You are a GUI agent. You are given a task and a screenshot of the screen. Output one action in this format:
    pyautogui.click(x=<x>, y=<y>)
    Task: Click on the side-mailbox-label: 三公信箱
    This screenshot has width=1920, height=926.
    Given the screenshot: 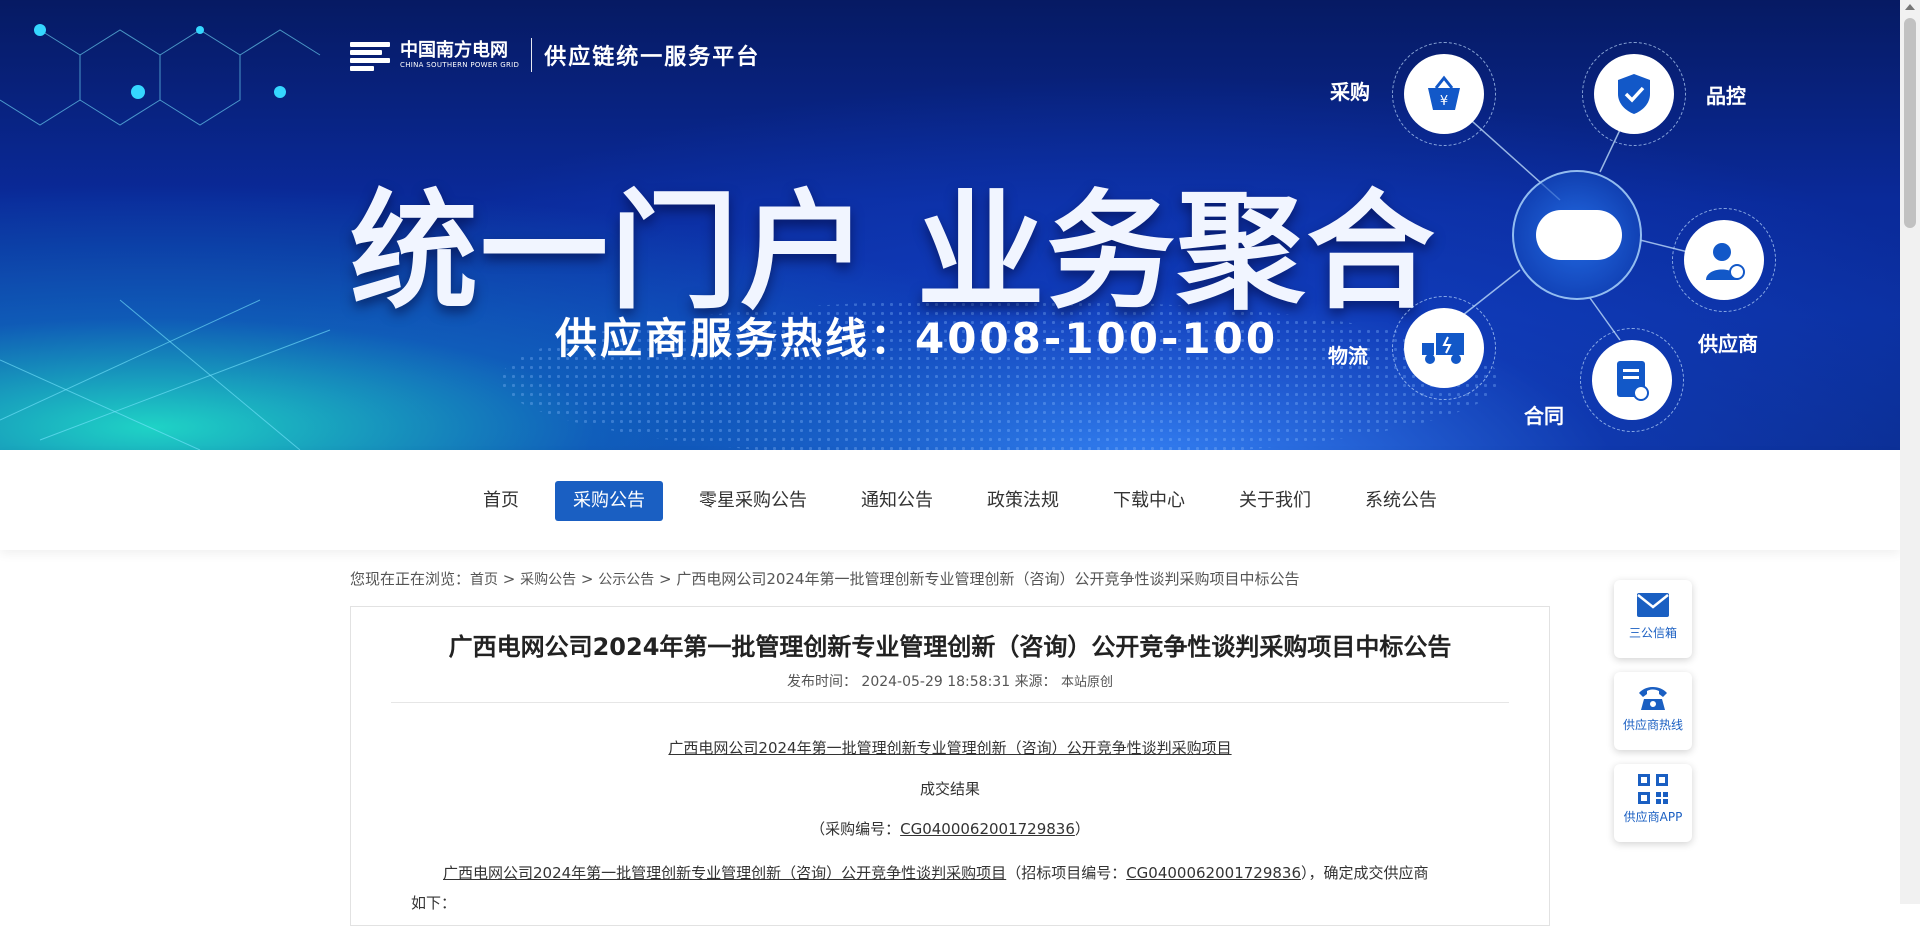 What is the action you would take?
    pyautogui.click(x=1652, y=633)
    